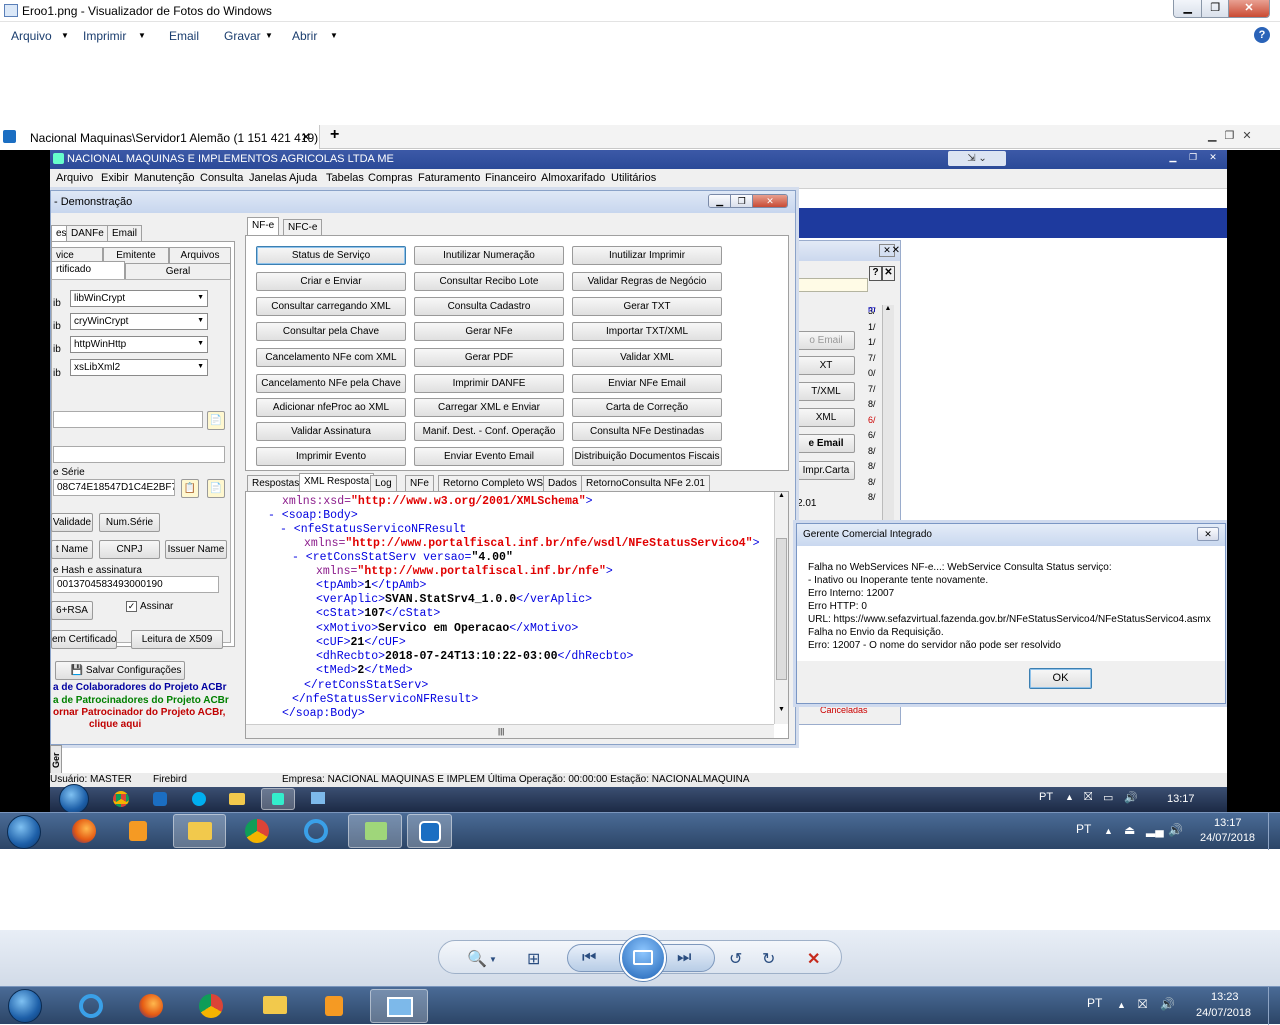 This screenshot has width=1280, height=1025. What do you see at coordinates (489, 407) in the screenshot?
I see `action-button-carregar-xml-e-enviar: Carregar XML e Enviar` at bounding box center [489, 407].